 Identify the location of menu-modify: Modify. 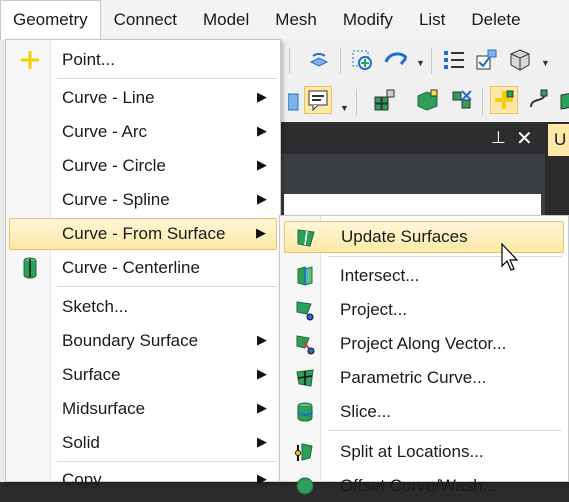
(368, 20).